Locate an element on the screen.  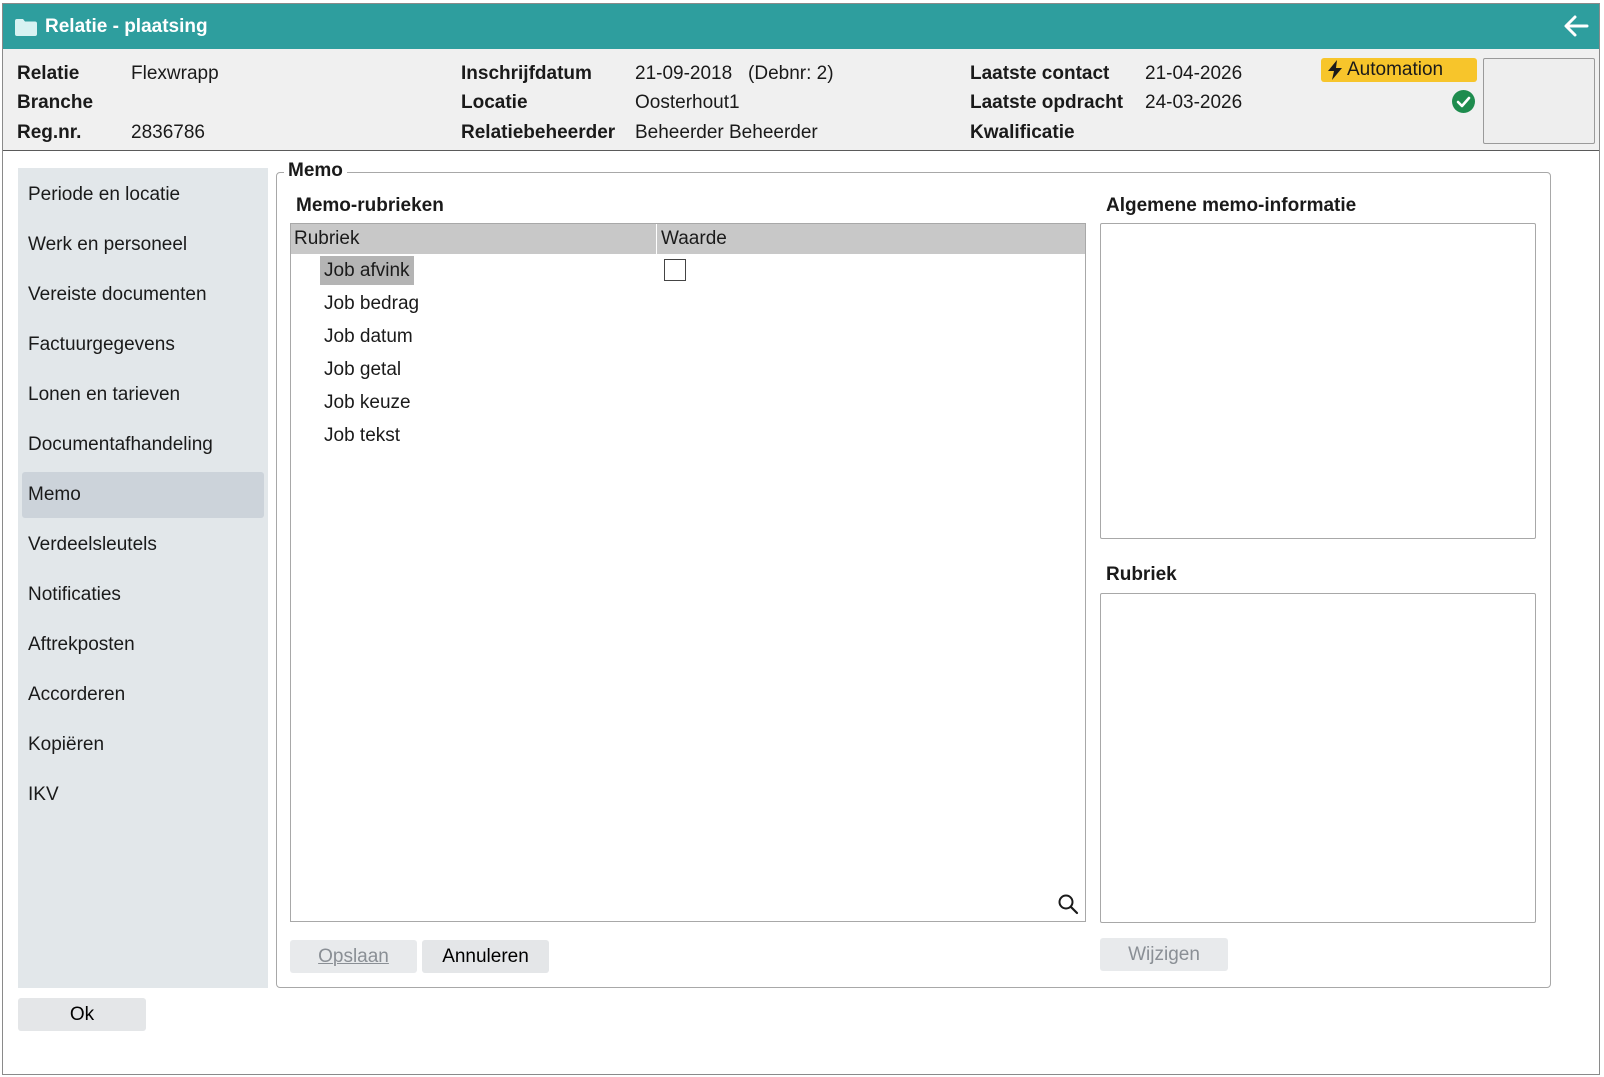
sidebar-item-accorderen: Accorderen is located at coordinates (143, 695).